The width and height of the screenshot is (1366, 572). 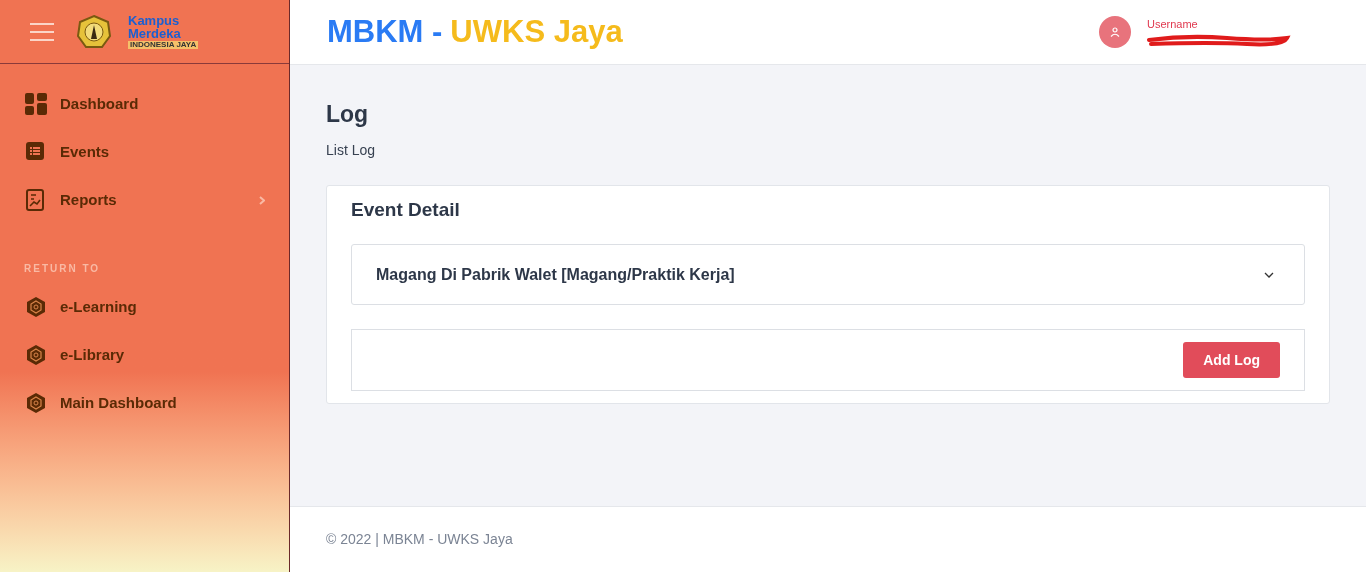 I want to click on sidebar-link: Main Dashboard, so click(x=144, y=403).